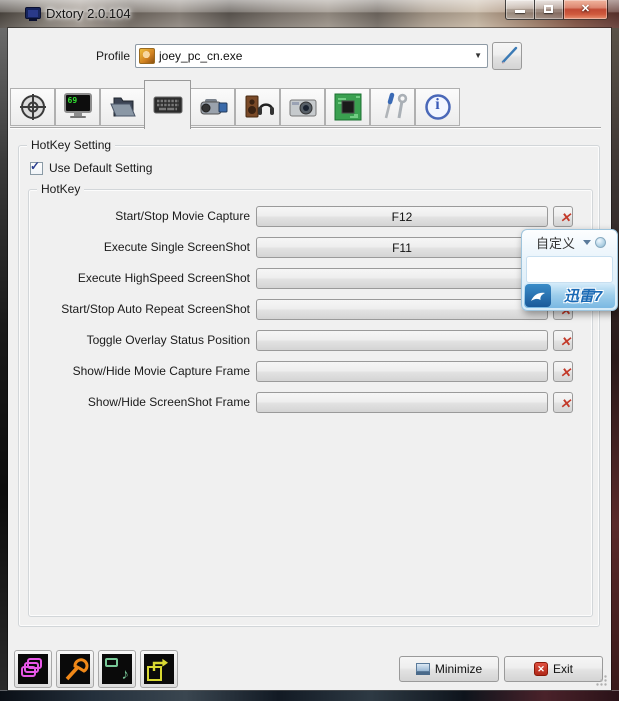  I want to click on xunlei-bird-logo, so click(538, 295).